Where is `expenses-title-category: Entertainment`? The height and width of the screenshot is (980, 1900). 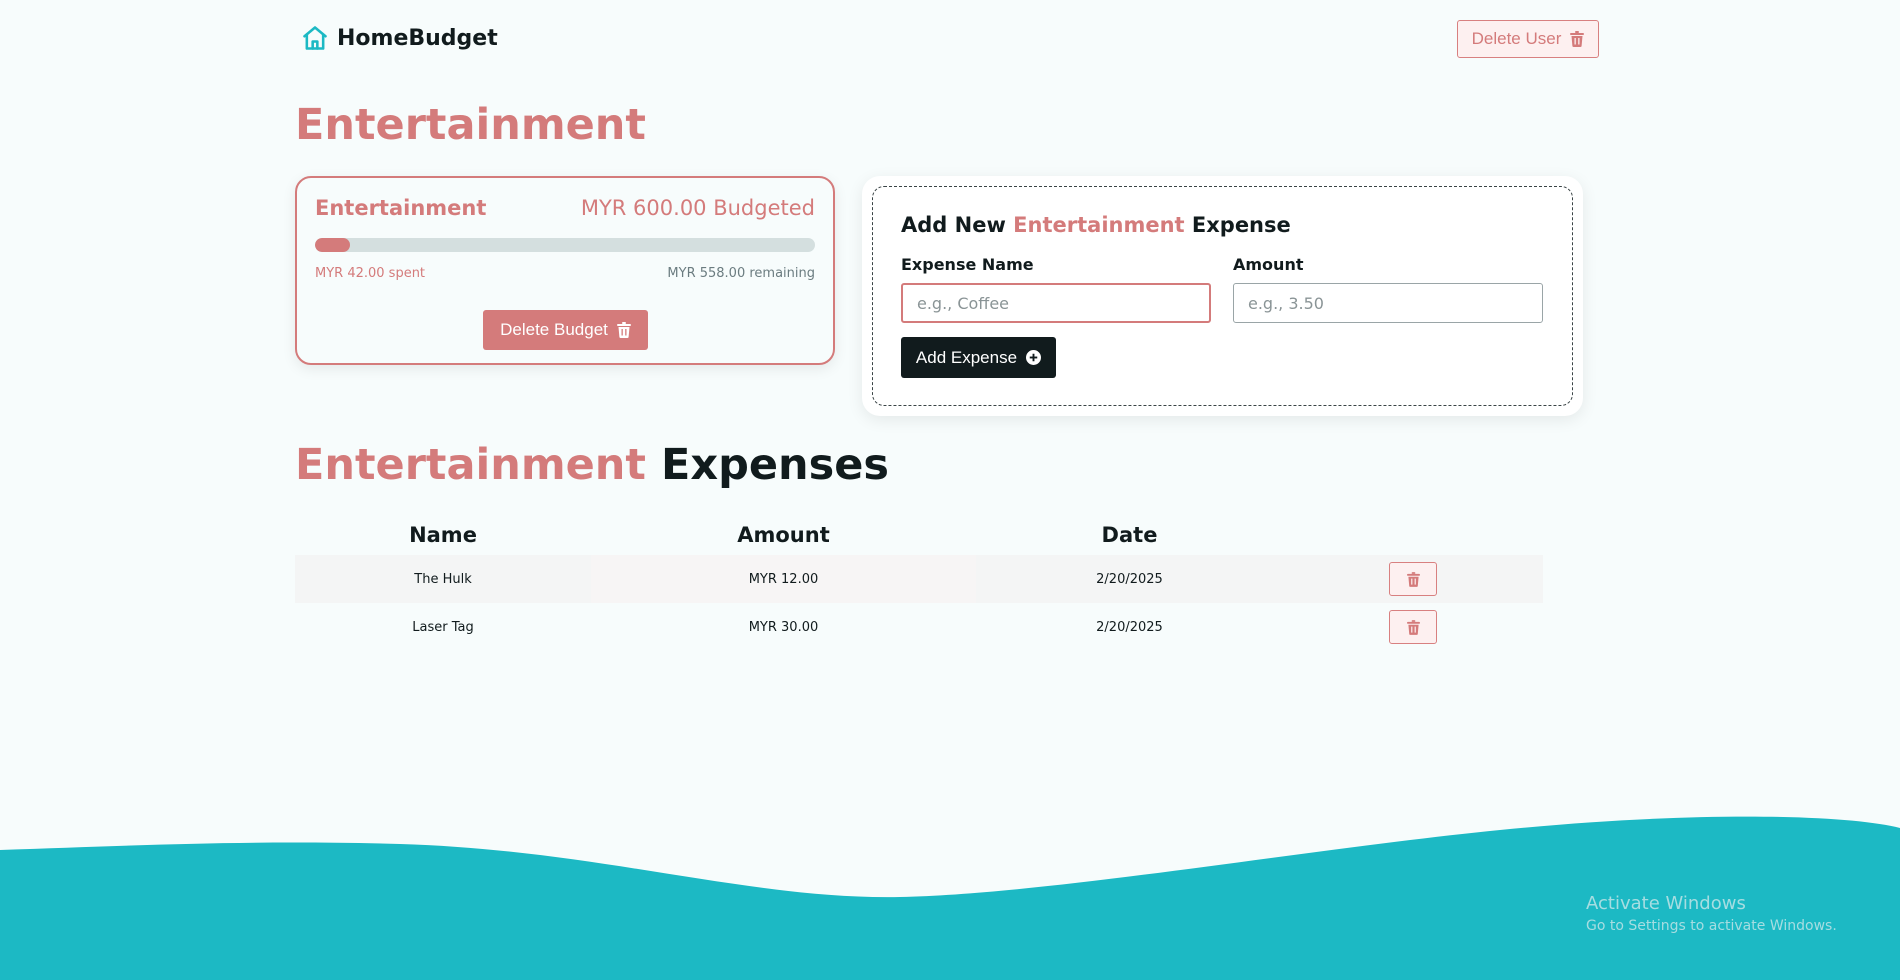
expenses-title-category: Entertainment is located at coordinates (470, 465).